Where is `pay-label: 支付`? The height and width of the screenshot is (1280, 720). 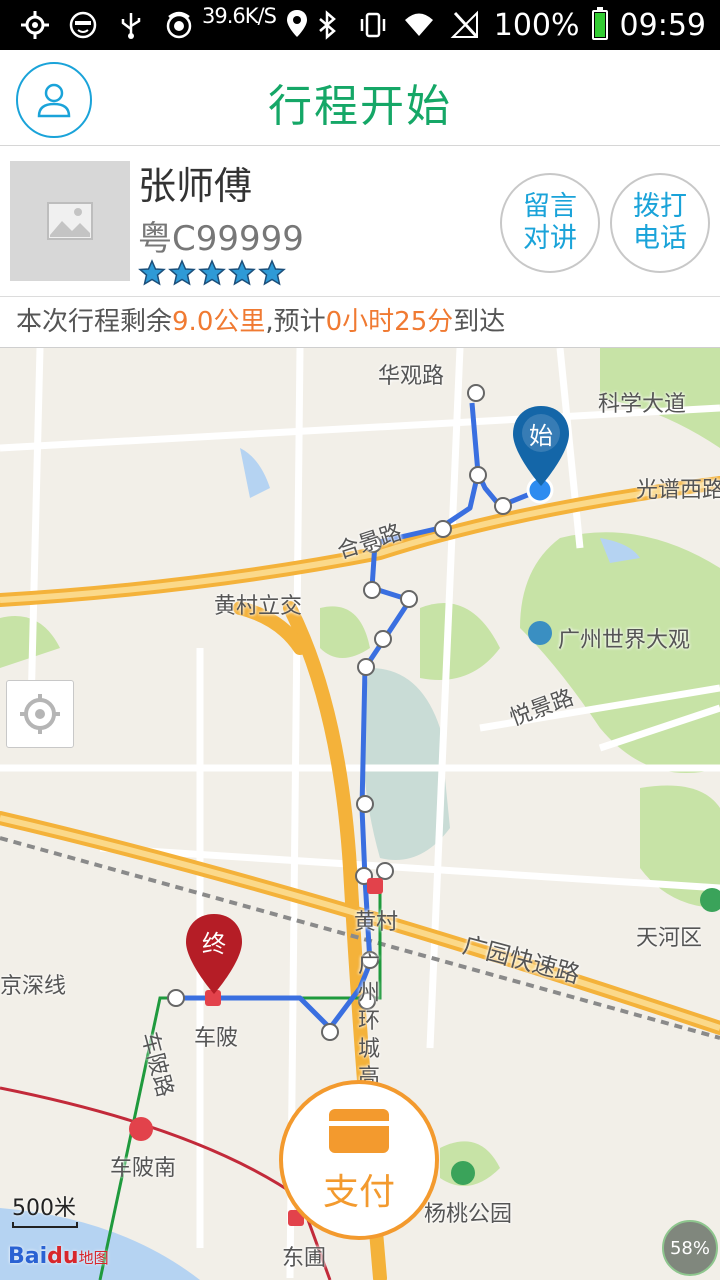 pay-label: 支付 is located at coordinates (358, 1192).